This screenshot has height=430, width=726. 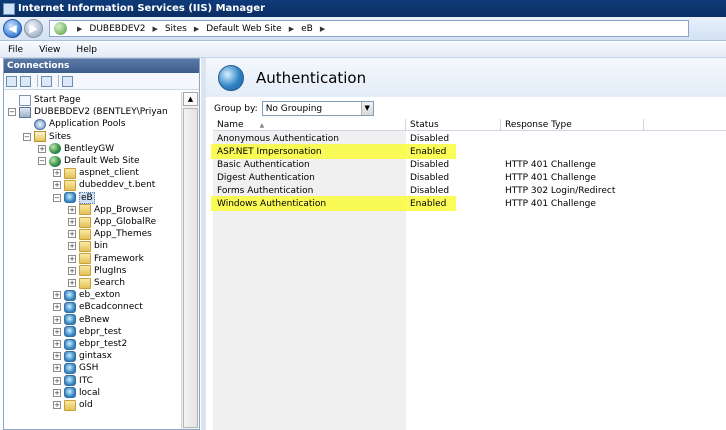 I want to click on connect-icon, so click(x=11, y=81).